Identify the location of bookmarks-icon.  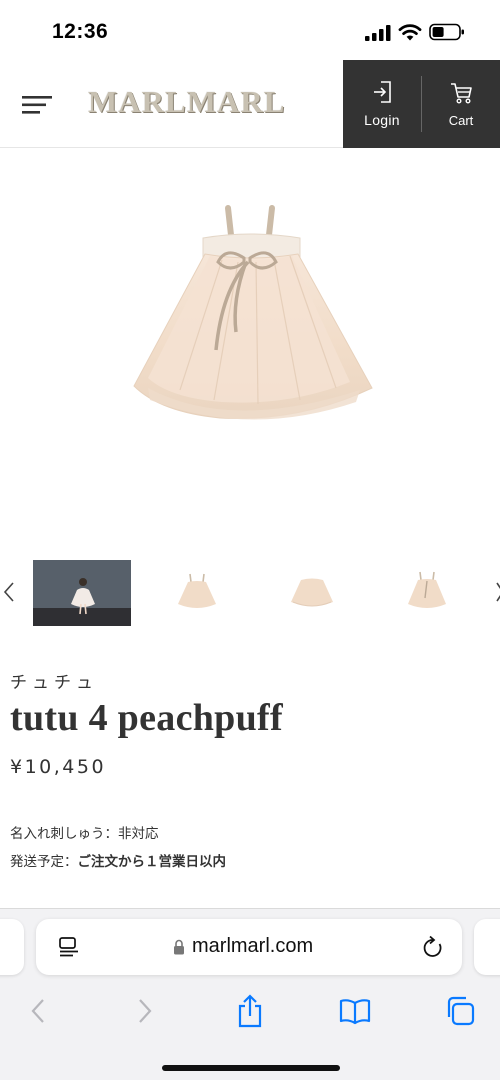
(355, 1012).